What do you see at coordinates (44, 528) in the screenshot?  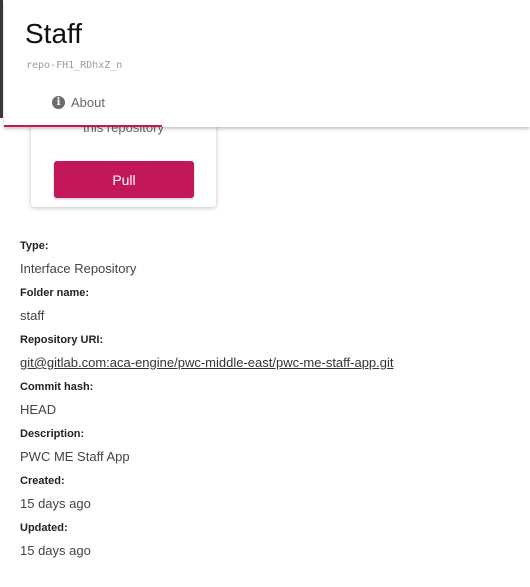 I see `field-label: Updated:` at bounding box center [44, 528].